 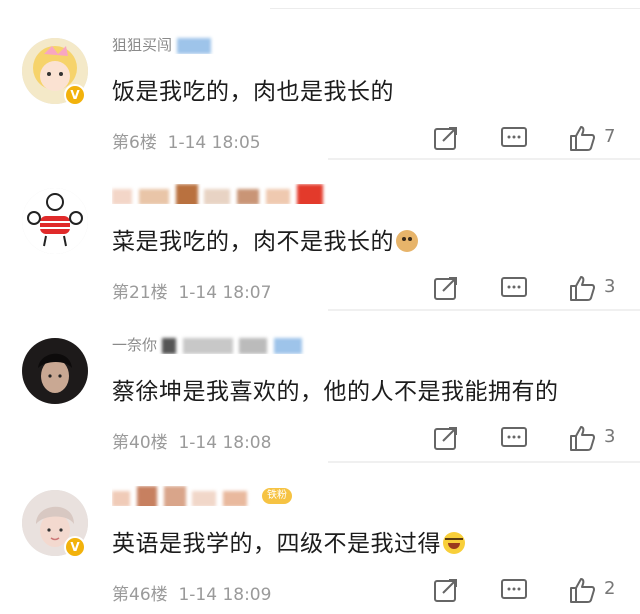 I want to click on comment-meta: 第6楼 1-14 18:05, so click(x=186, y=140).